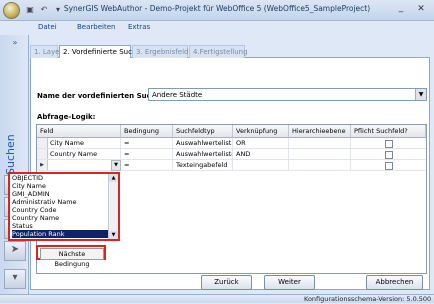 The image size is (434, 304). What do you see at coordinates (47, 27) in the screenshot?
I see `menu-datei: Datei` at bounding box center [47, 27].